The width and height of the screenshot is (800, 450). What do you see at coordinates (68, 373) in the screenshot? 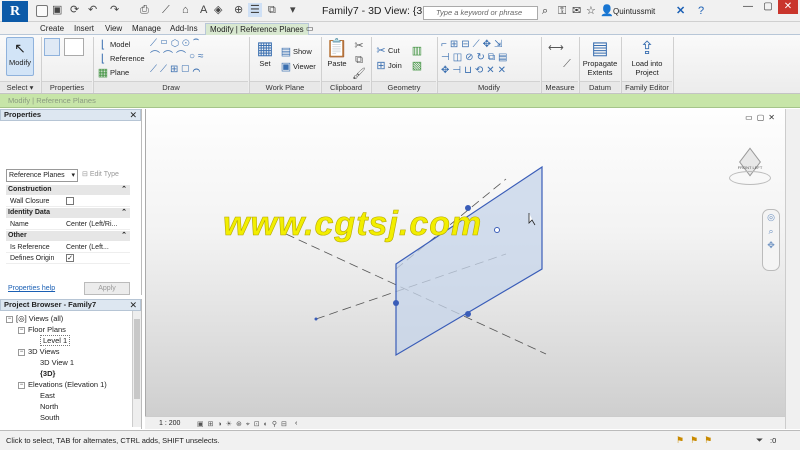
I see `tree-item-3d: {3D}` at bounding box center [68, 373].